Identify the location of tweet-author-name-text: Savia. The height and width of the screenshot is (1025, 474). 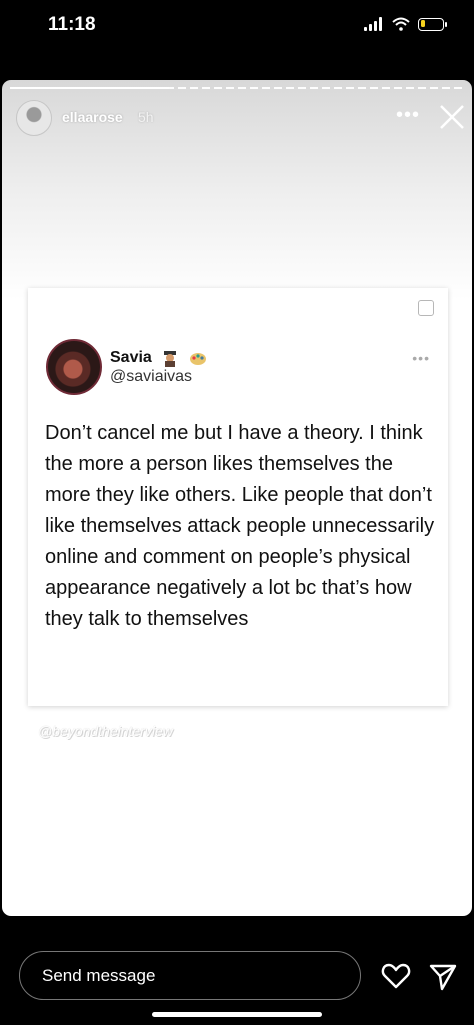
(131, 358).